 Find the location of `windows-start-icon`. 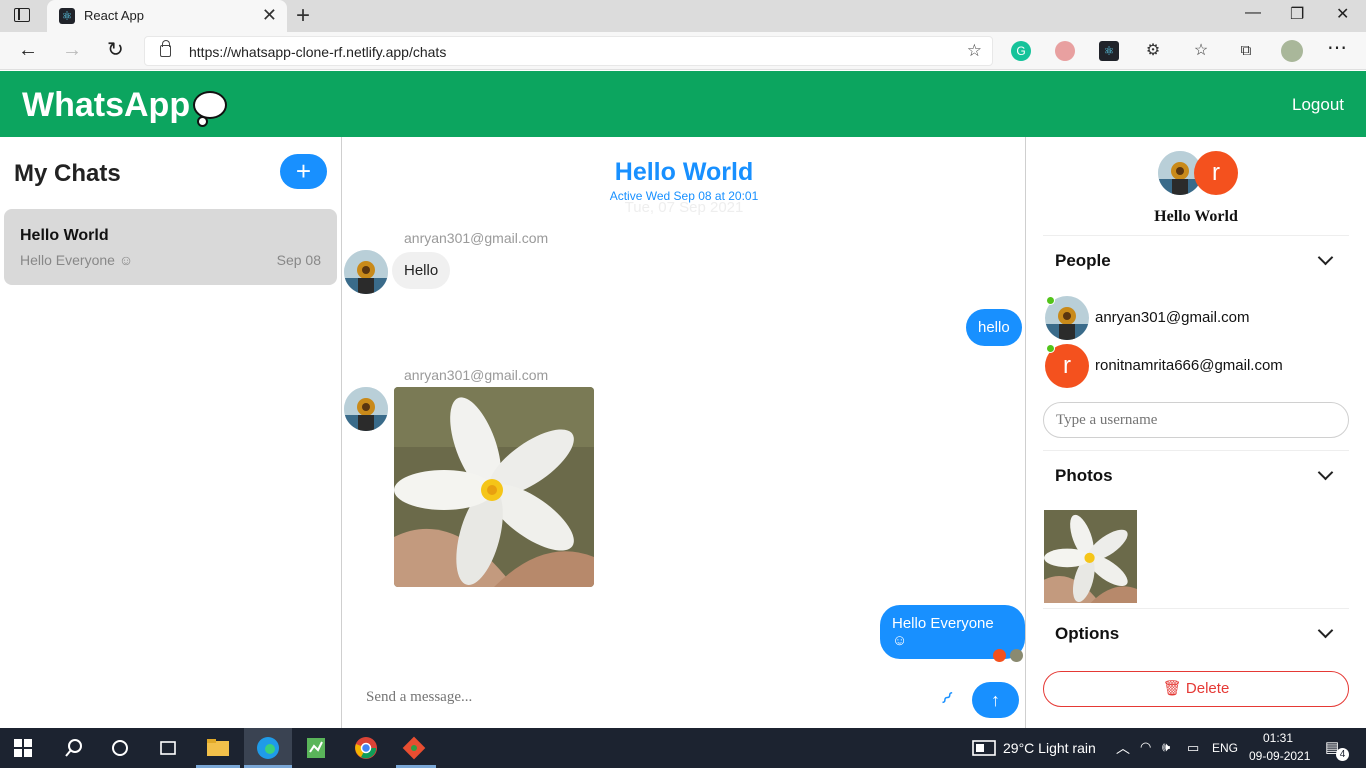

windows-start-icon is located at coordinates (23, 748).